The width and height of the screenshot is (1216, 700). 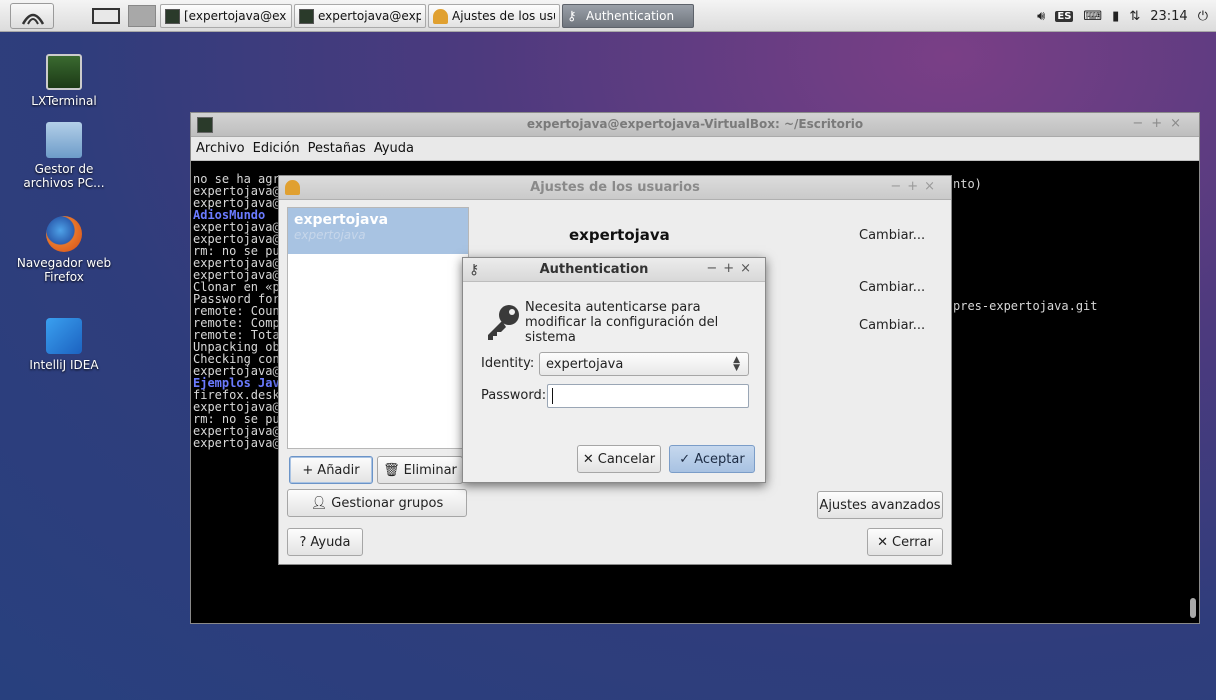 What do you see at coordinates (303, 542) in the screenshot?
I see `question-icon: ?` at bounding box center [303, 542].